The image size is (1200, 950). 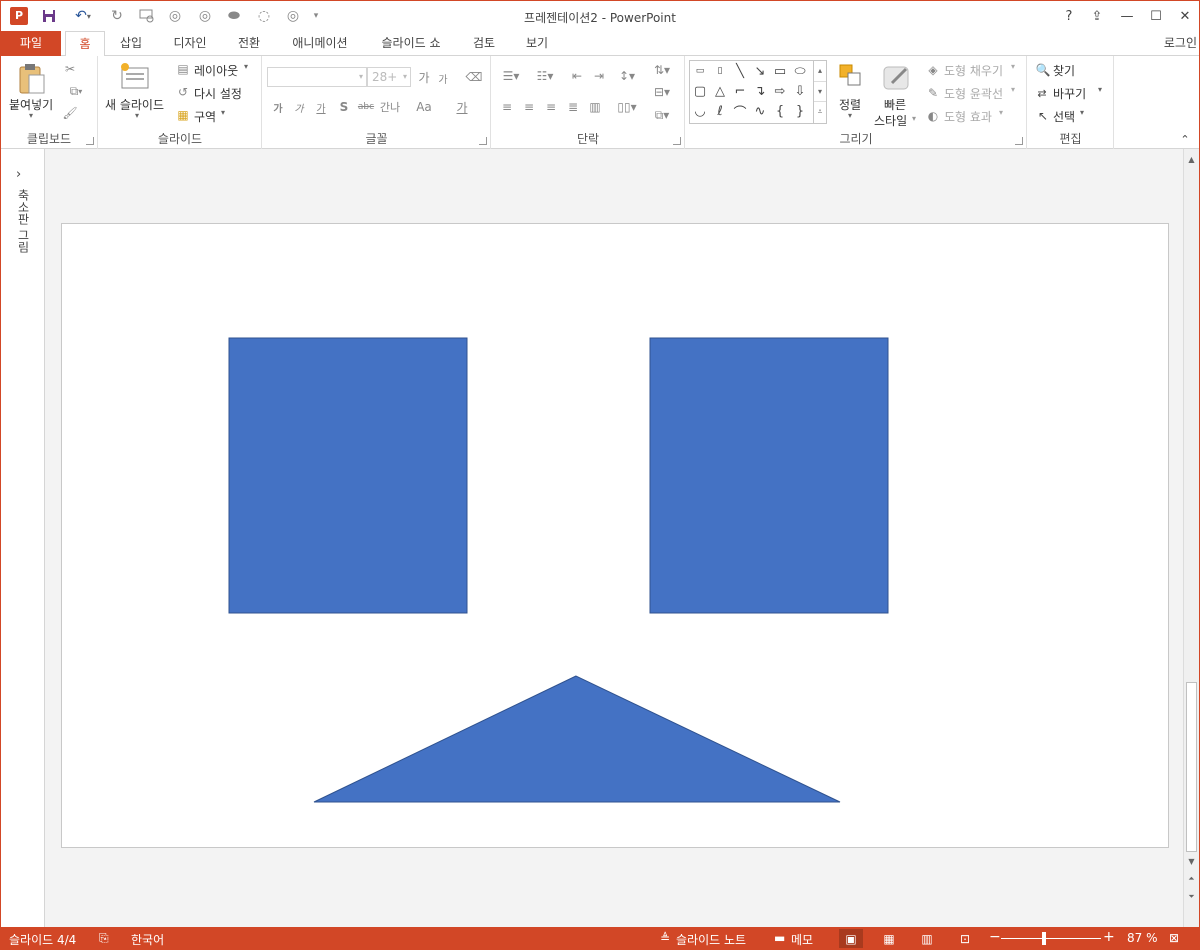 I want to click on select-dropdown-icon: ▾, so click(x=1082, y=112).